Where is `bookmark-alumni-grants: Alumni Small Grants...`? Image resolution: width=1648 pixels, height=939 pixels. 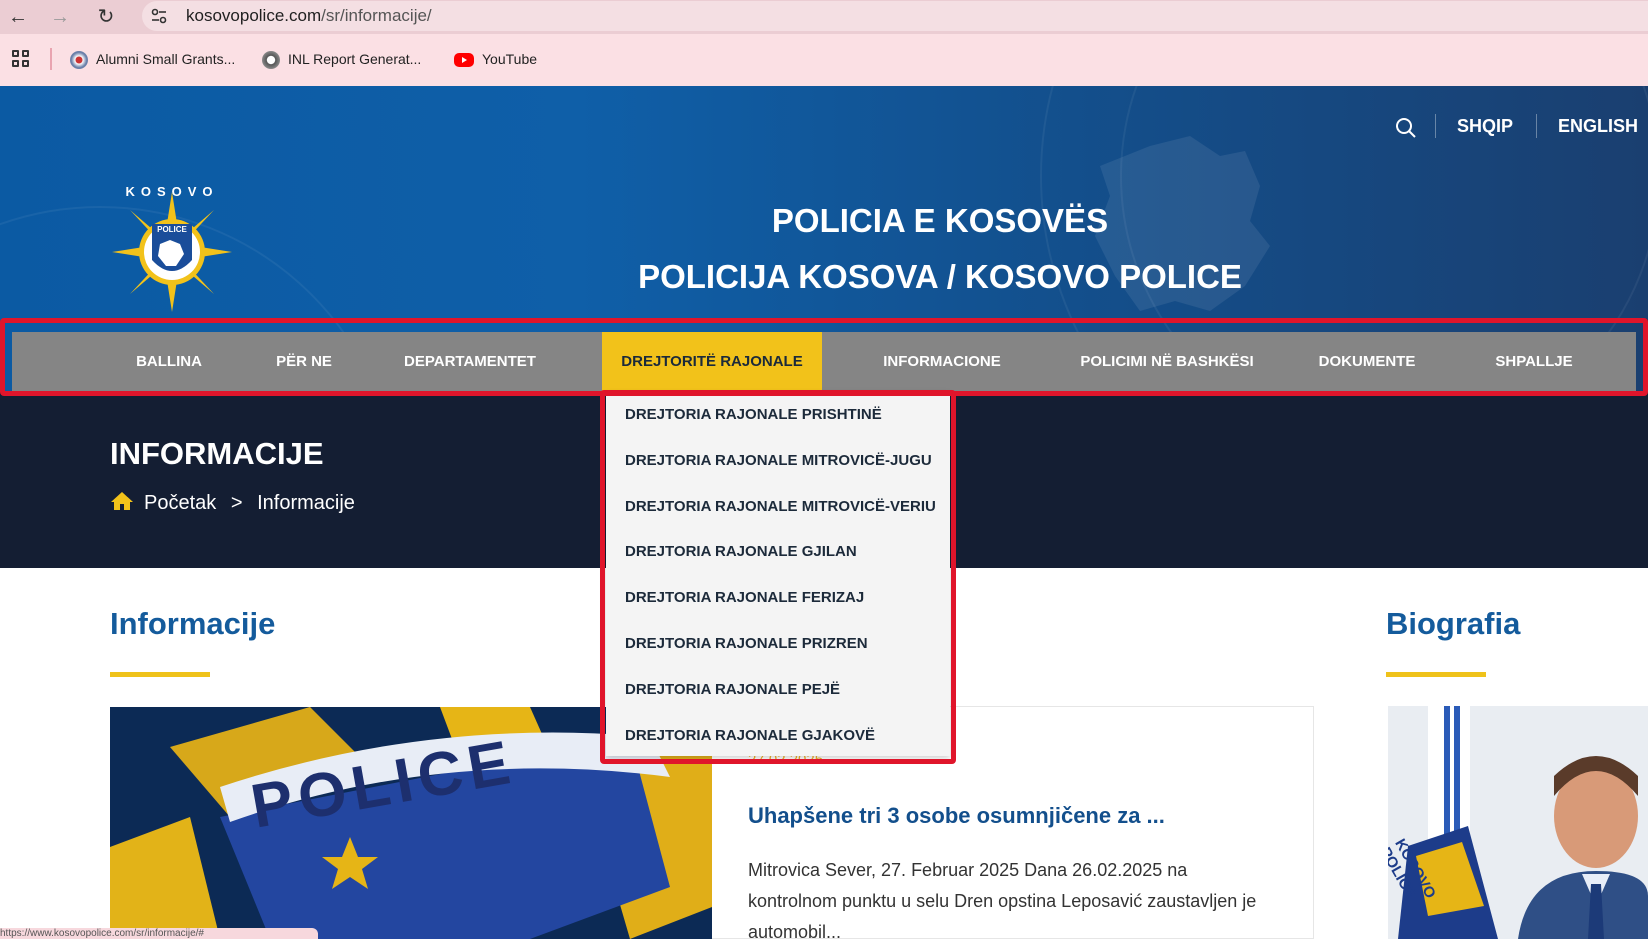
bookmark-alumni-grants: Alumni Small Grants... is located at coordinates (152, 59).